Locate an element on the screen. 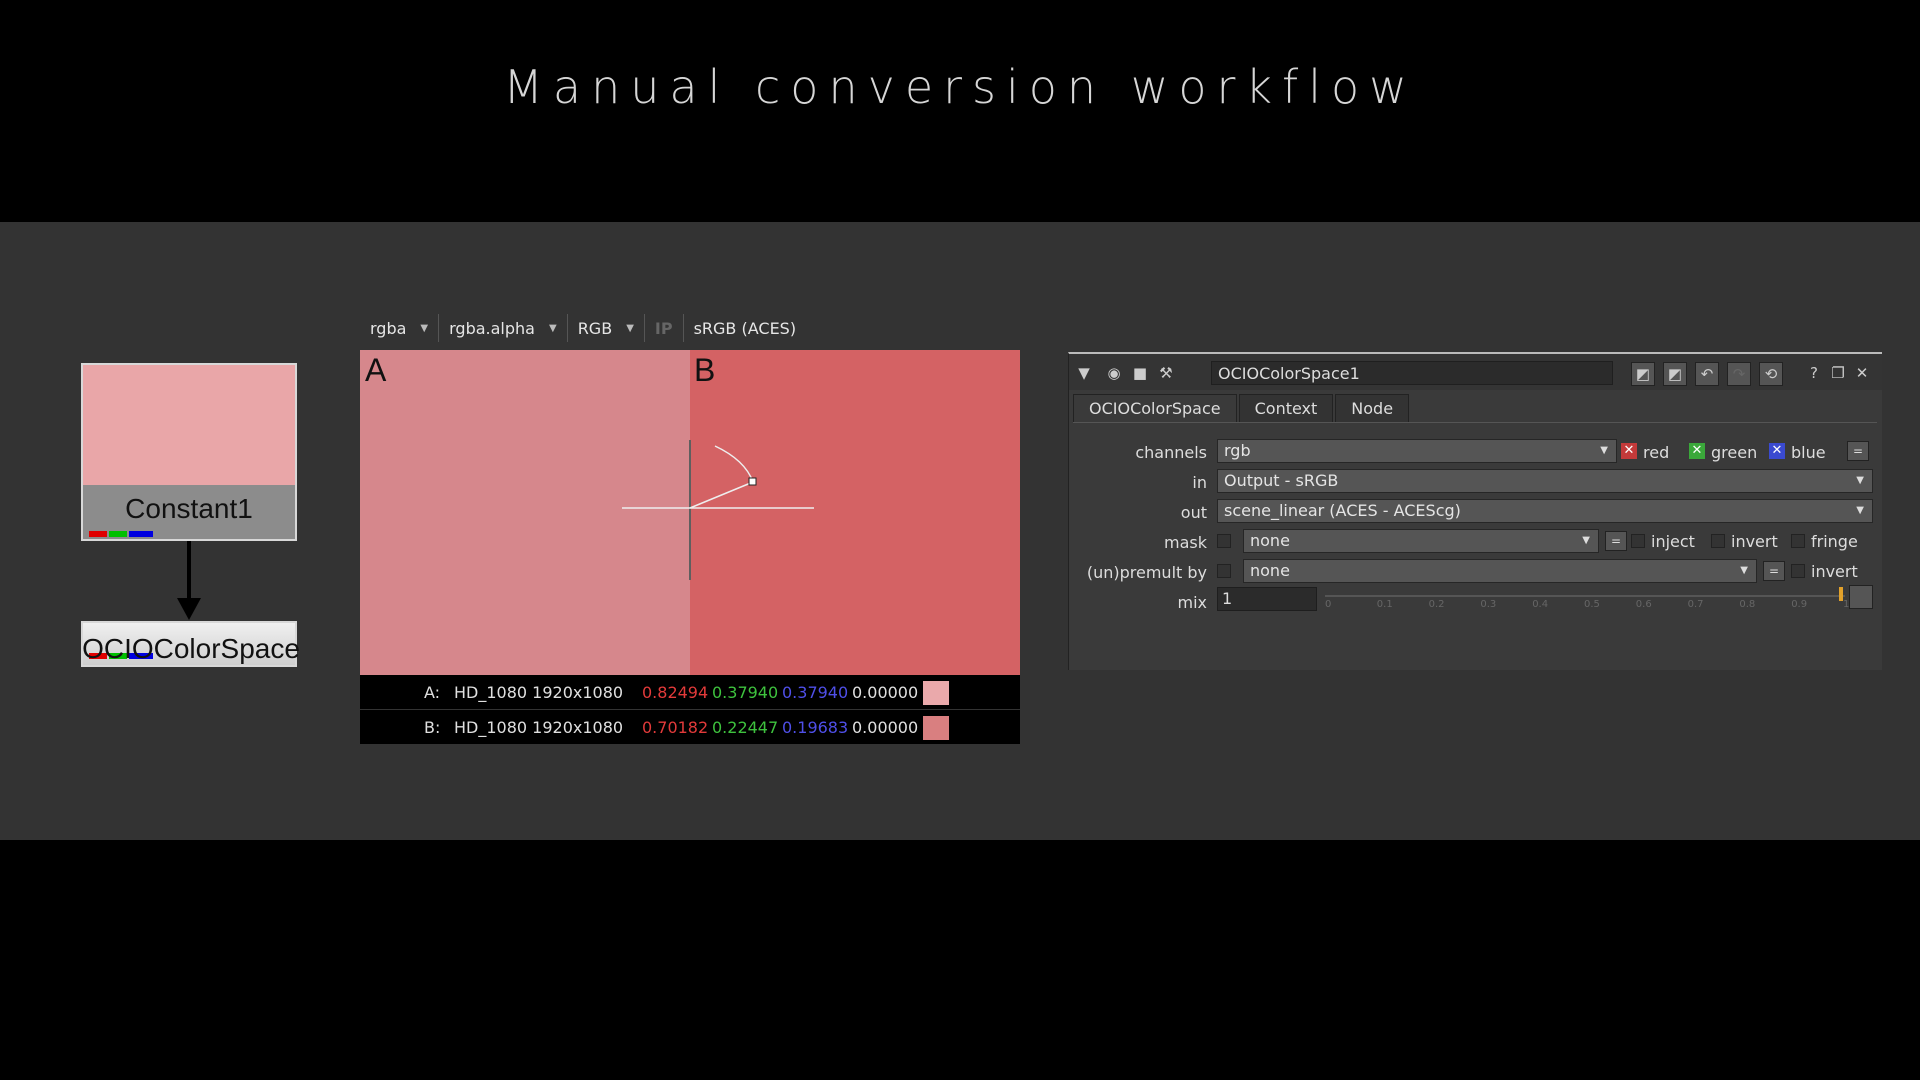 Image resolution: width=1920 pixels, height=1080 pixels. red-channel-bar is located at coordinates (98, 534).